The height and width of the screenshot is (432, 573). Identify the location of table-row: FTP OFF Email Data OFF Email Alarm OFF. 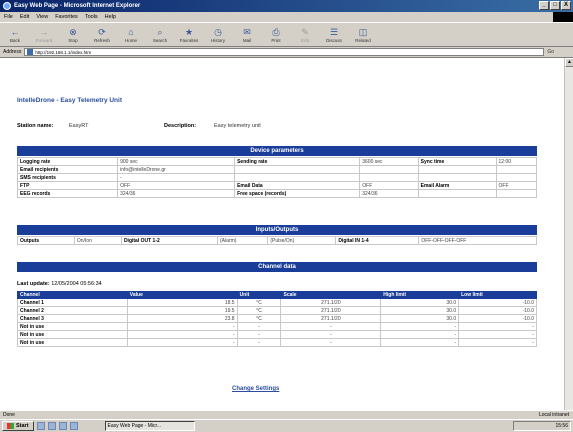
(277, 185).